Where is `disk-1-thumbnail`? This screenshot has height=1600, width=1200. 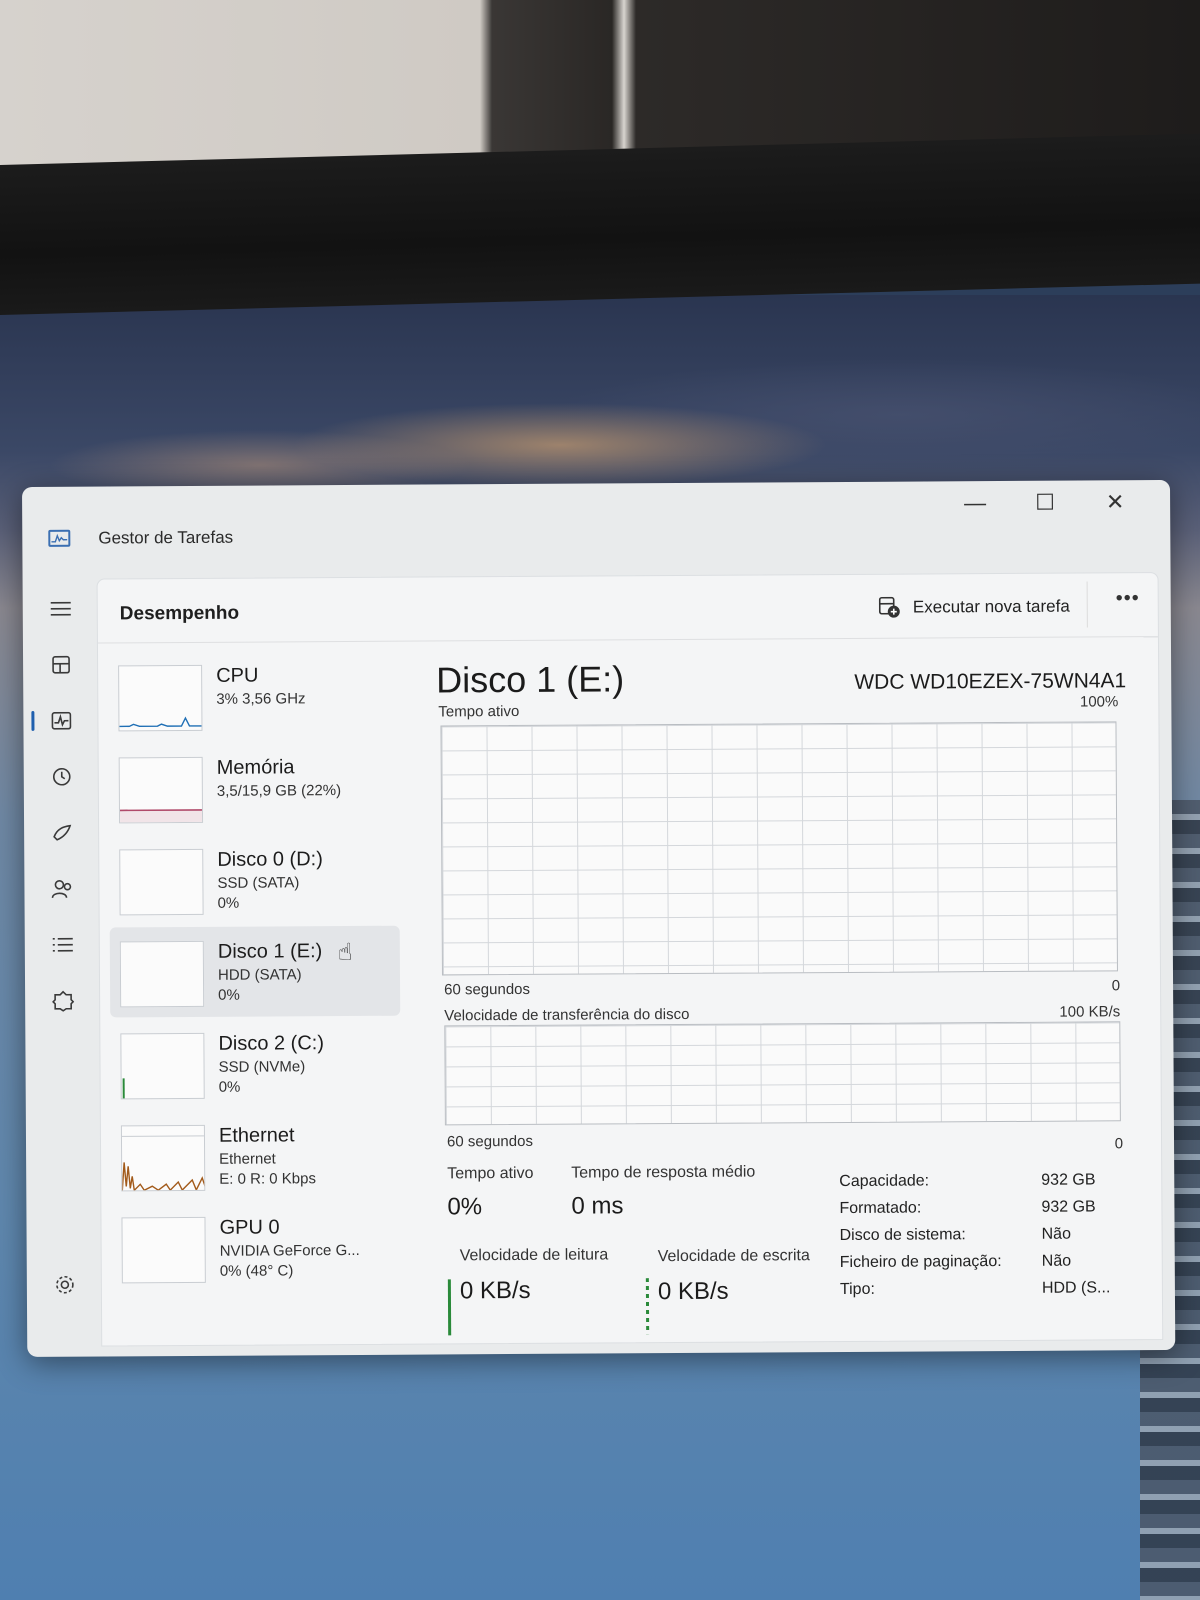 disk-1-thumbnail is located at coordinates (162, 974).